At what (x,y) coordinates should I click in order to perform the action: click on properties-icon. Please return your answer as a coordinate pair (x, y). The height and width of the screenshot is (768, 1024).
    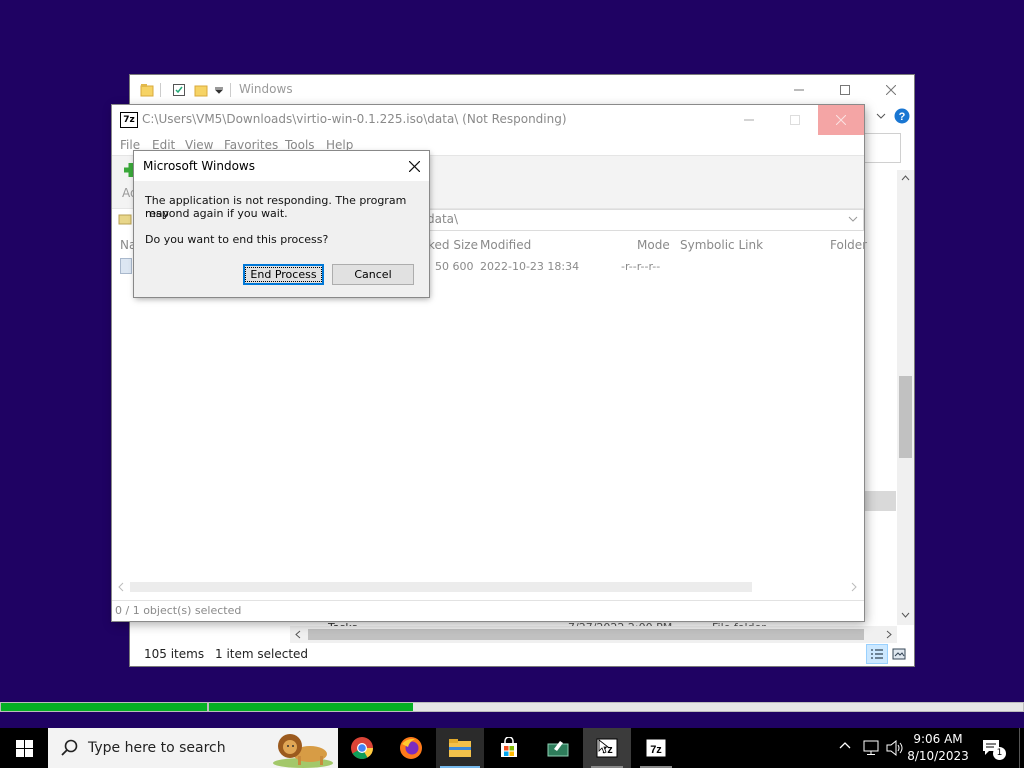
    Looking at the image, I should click on (179, 90).